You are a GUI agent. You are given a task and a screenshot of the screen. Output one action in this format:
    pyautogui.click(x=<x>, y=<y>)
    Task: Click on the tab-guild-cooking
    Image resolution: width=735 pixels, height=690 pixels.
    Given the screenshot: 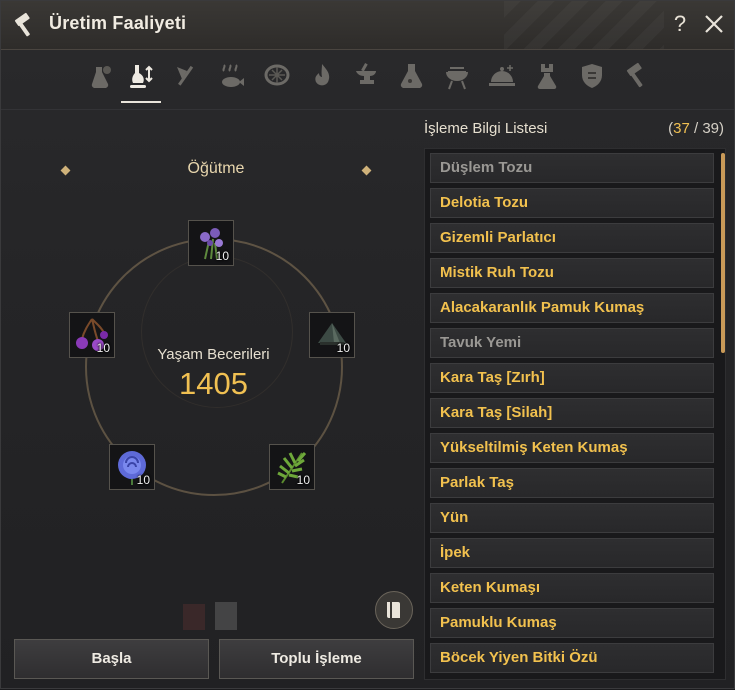 What is the action you would take?
    pyautogui.click(x=502, y=79)
    